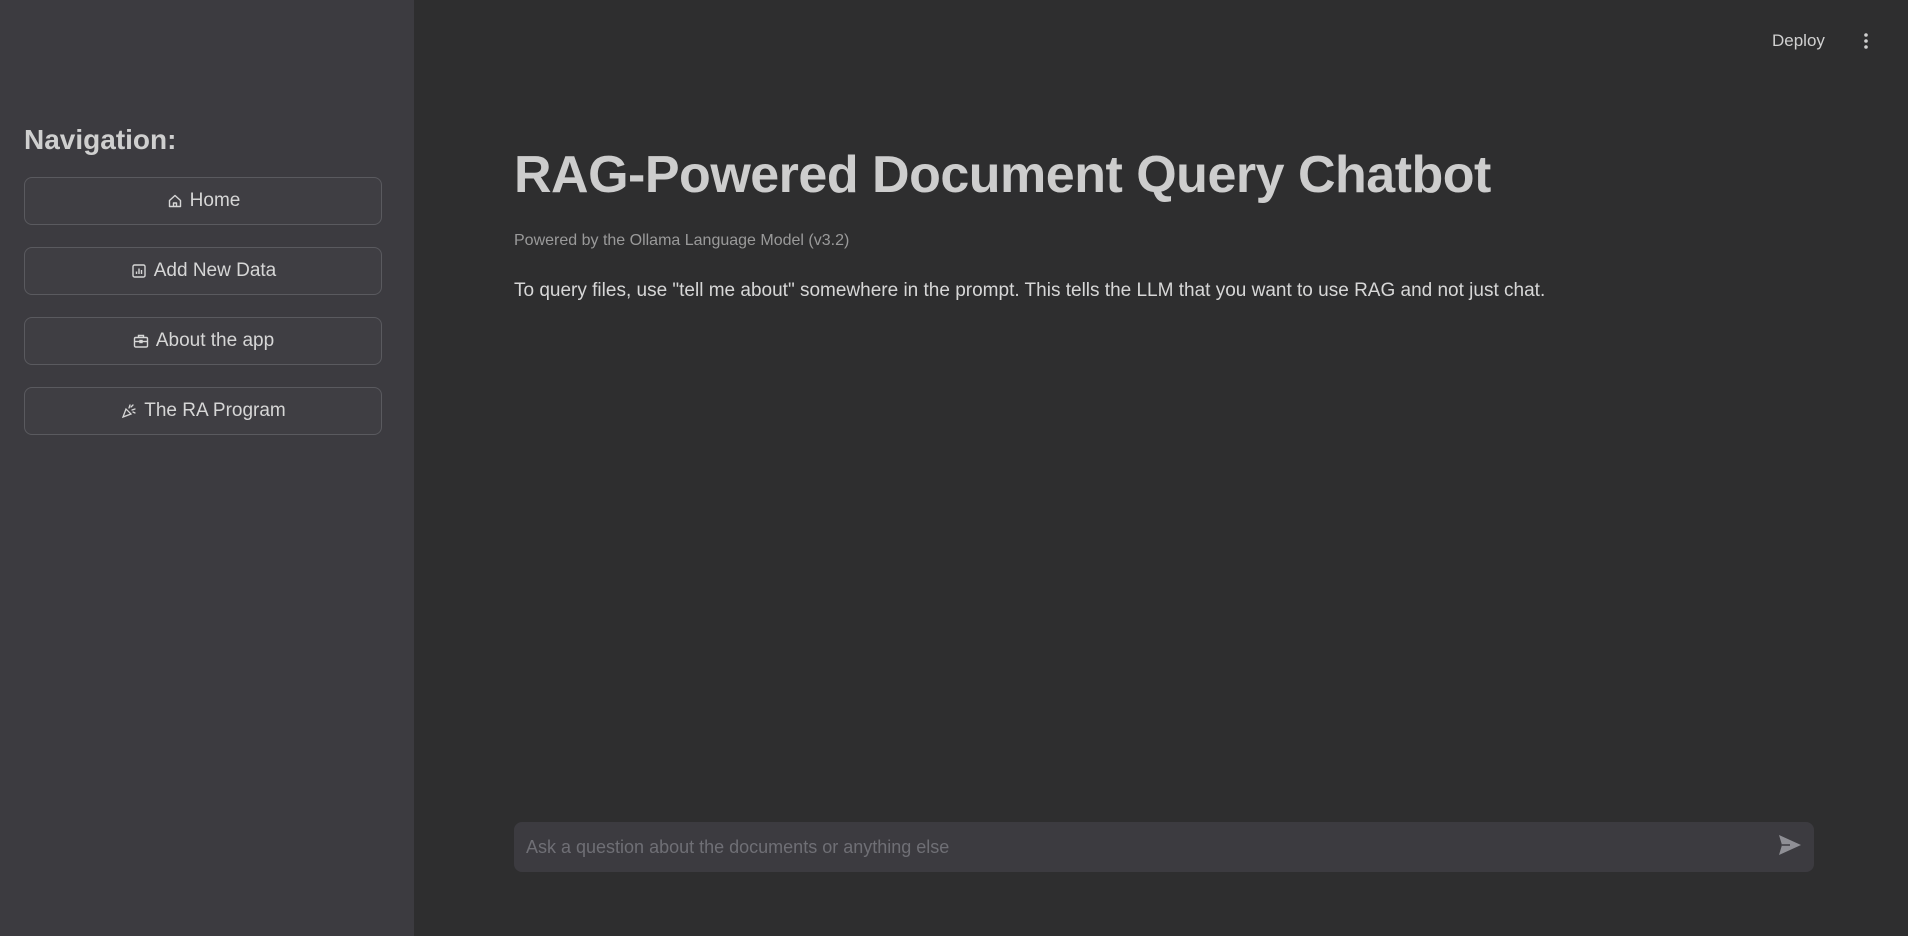 This screenshot has width=1908, height=936. I want to click on send-button, so click(1790, 847).